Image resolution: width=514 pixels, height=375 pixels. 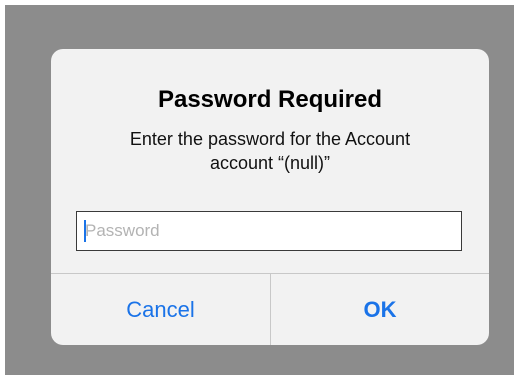 What do you see at coordinates (269, 231) in the screenshot?
I see `password-input` at bounding box center [269, 231].